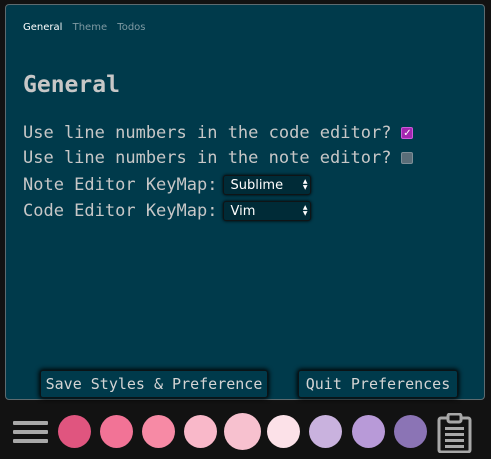 This screenshot has width=491, height=459. I want to click on code-line-numbers-row: Use line numbers in the code editor? ✓, so click(218, 133).